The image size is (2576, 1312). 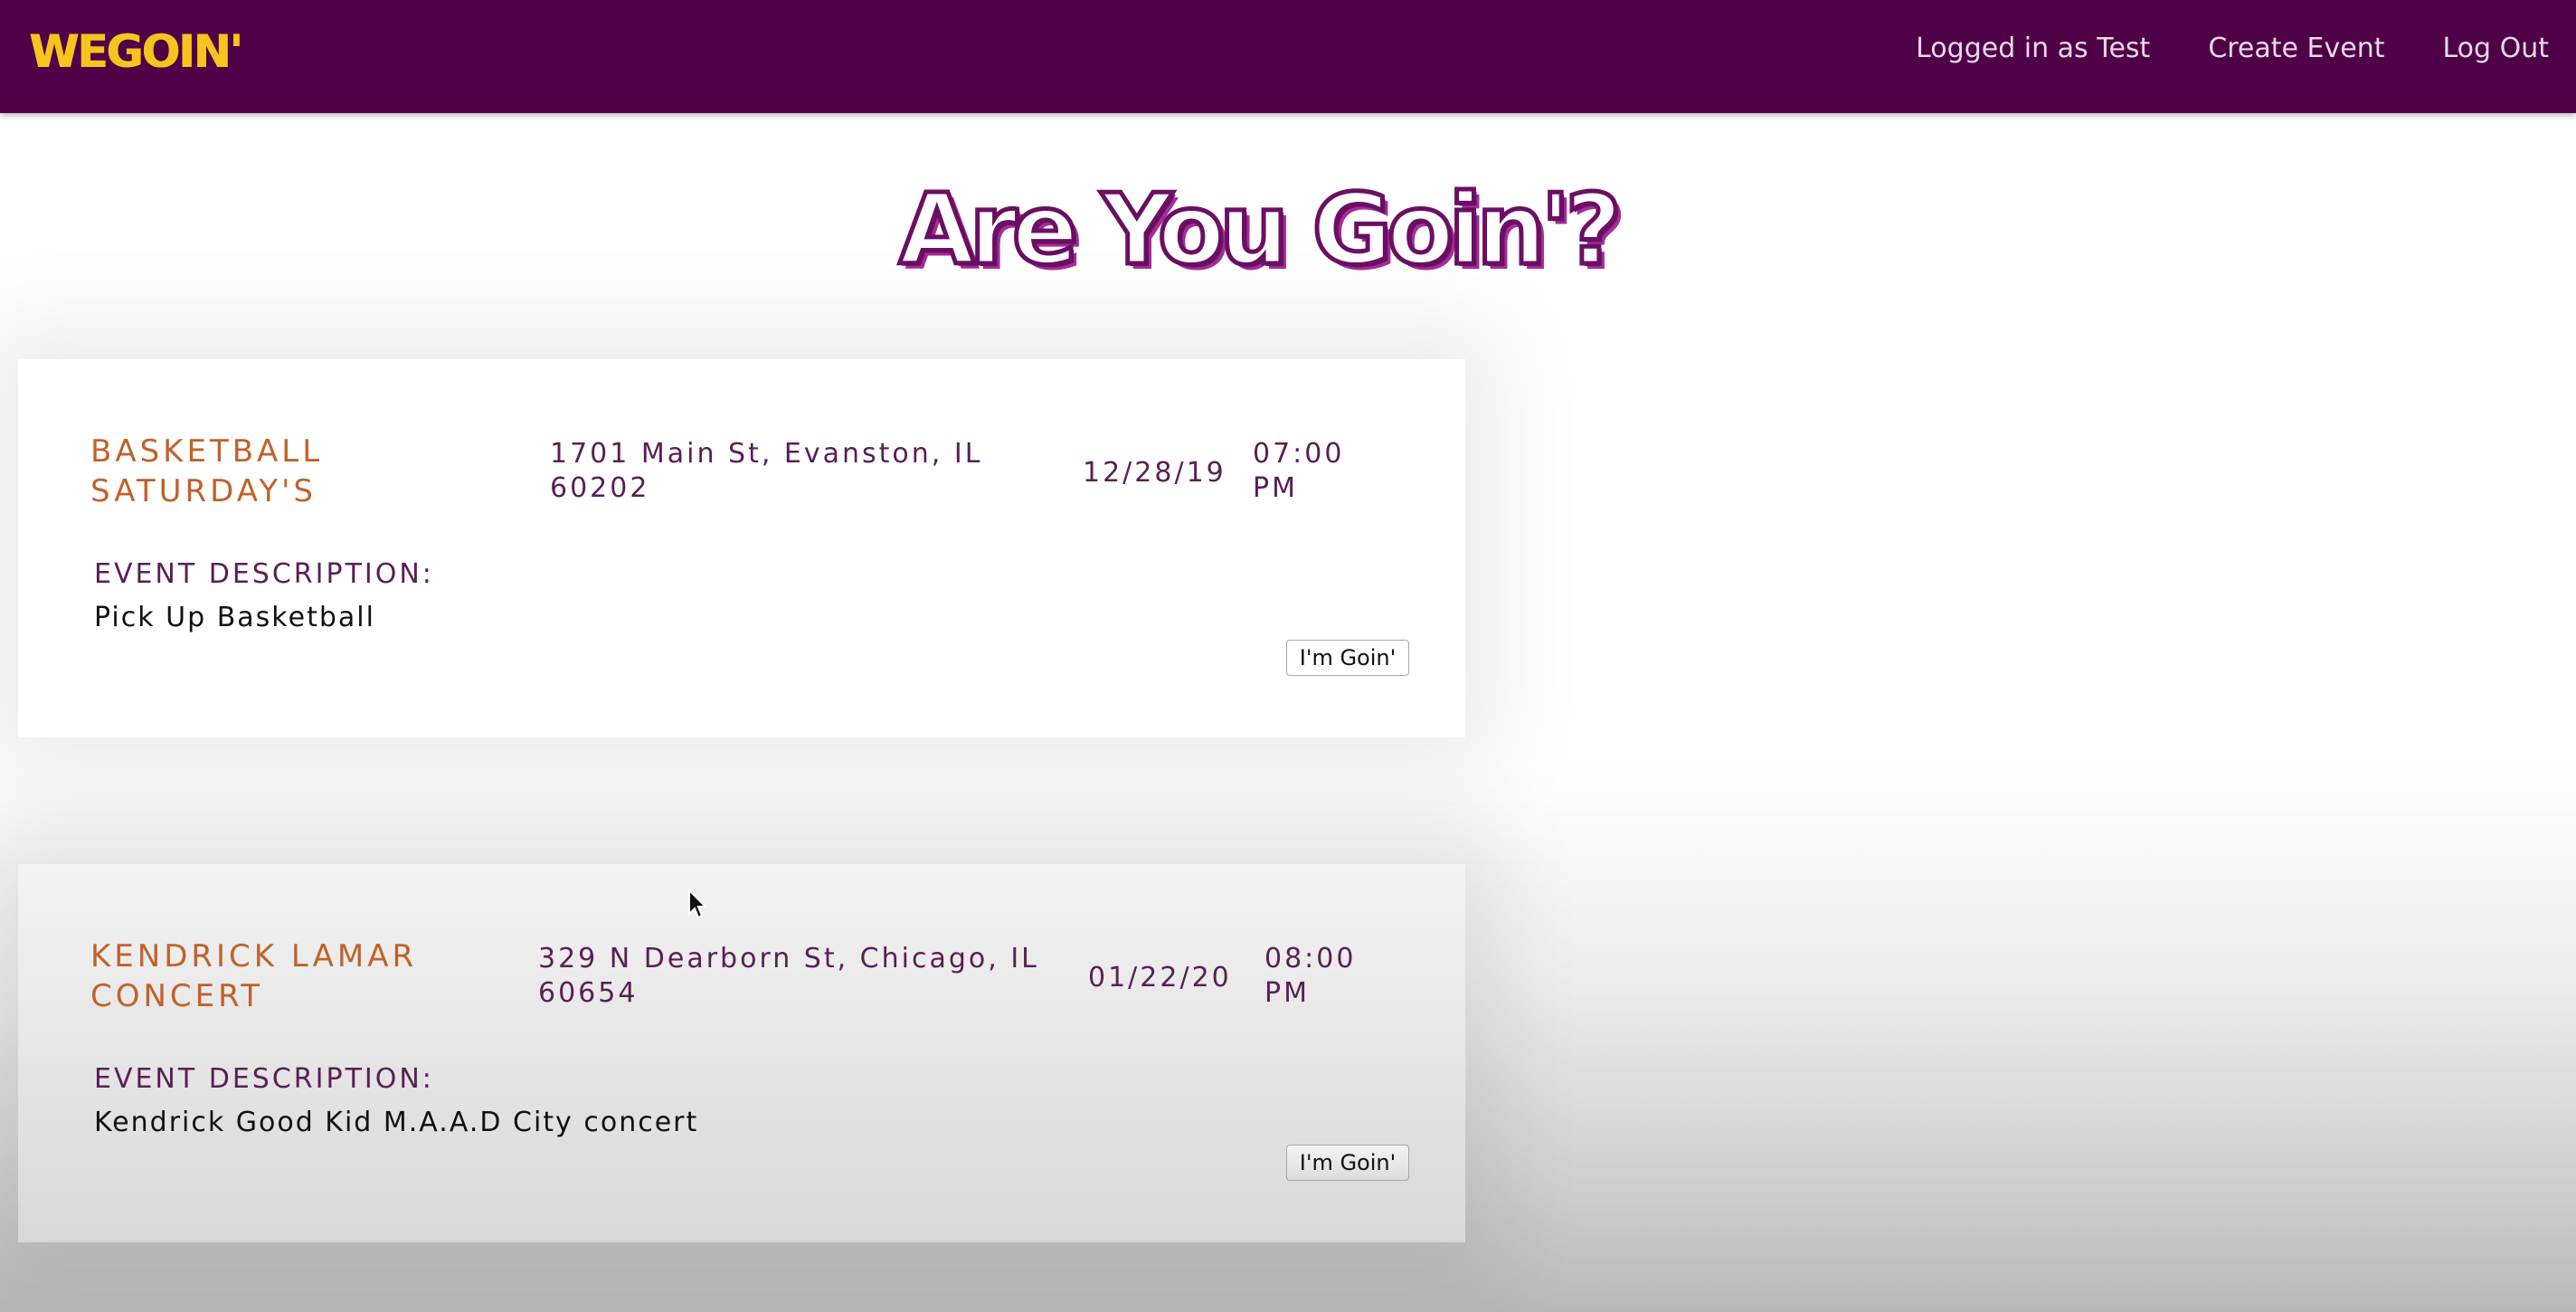 What do you see at coordinates (396, 1122) in the screenshot?
I see `event-description: Kendrick Good Kid M.A.A.D City concert` at bounding box center [396, 1122].